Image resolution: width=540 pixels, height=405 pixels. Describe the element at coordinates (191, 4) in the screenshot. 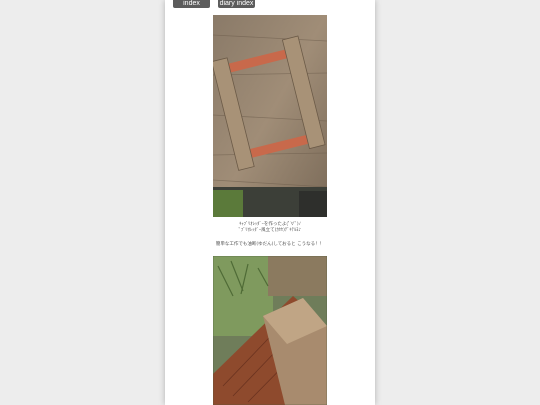

I see `index-button: index` at that location.